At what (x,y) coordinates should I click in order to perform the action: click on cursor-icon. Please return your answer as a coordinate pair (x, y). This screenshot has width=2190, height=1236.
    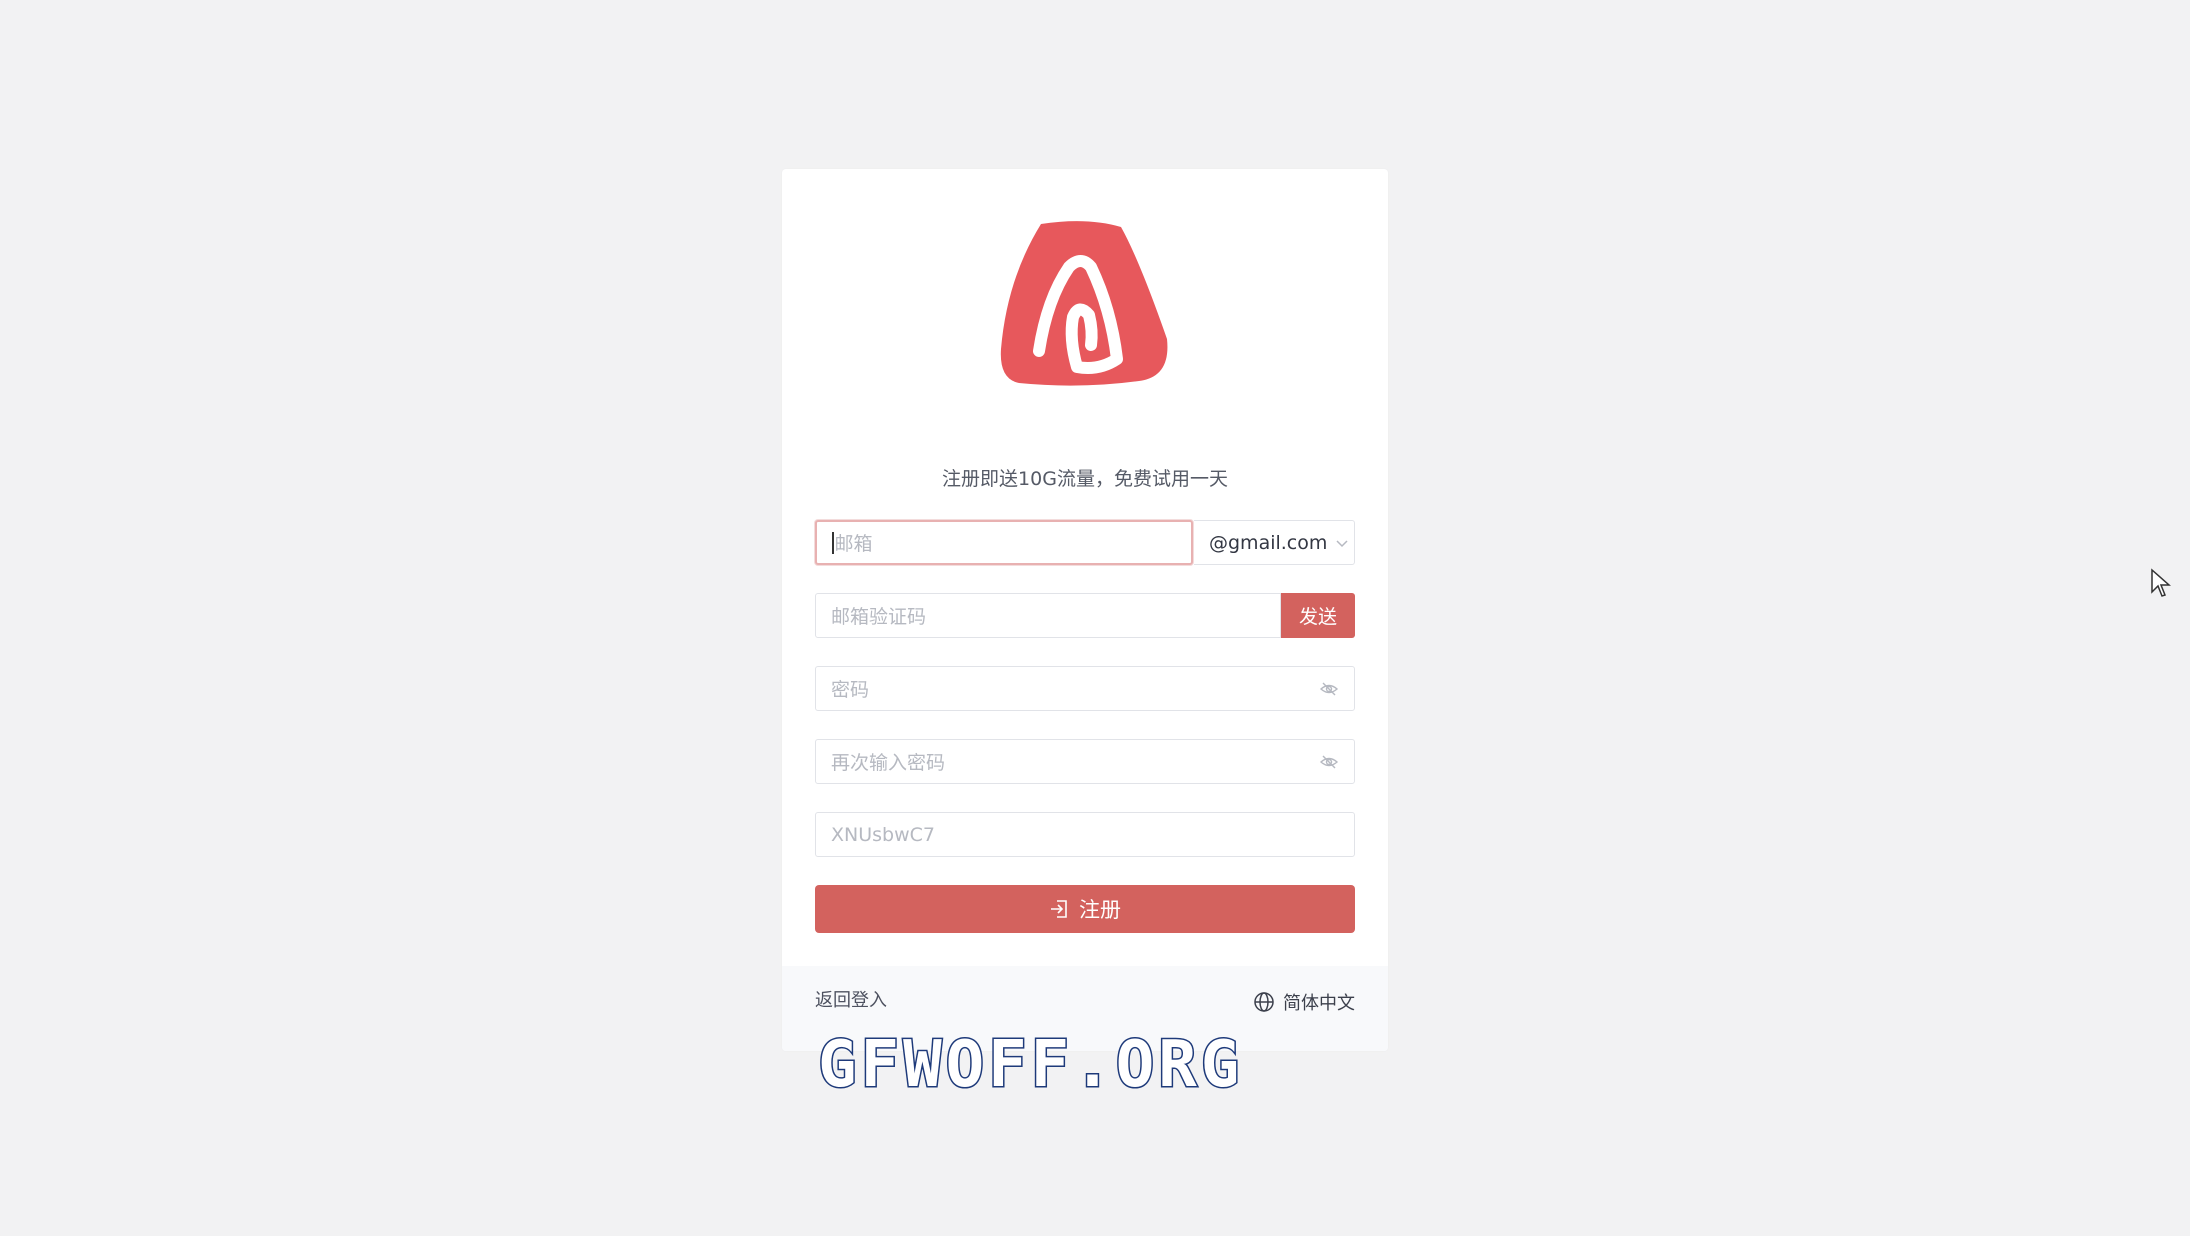
    Looking at the image, I should click on (2161, 582).